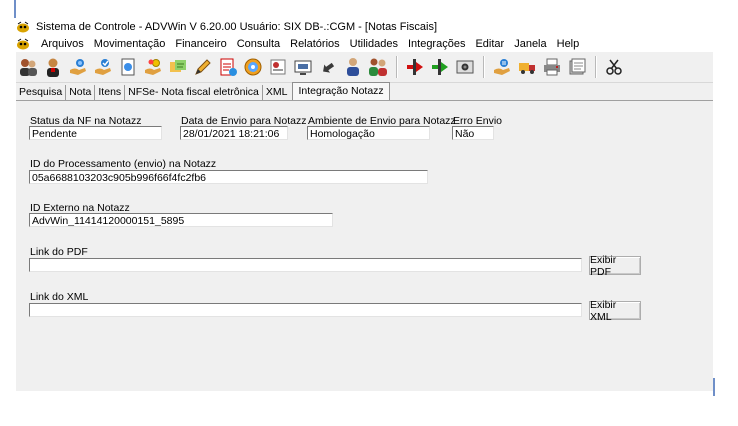  Describe the element at coordinates (178, 67) in the screenshot. I see `notes-icon` at that location.